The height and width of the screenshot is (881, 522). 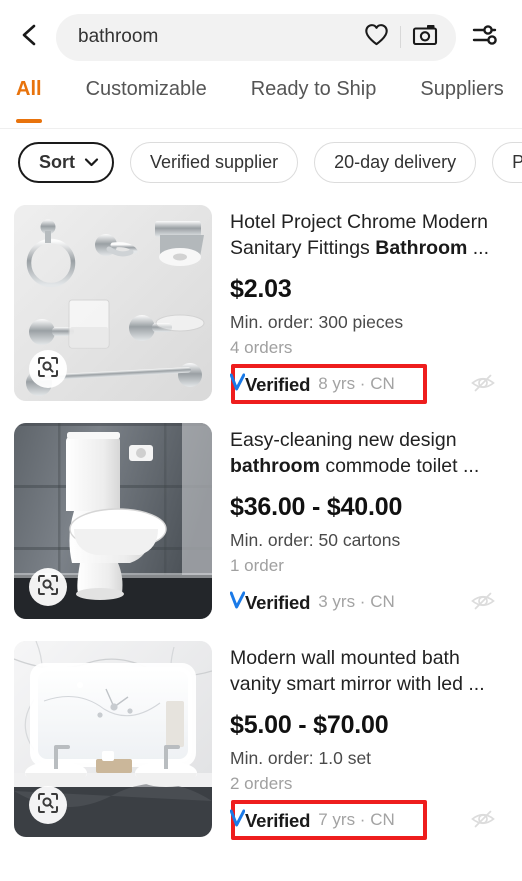 What do you see at coordinates (261, 101) in the screenshot?
I see `category-tabs: All Customizable Ready to Ship Suppliers` at bounding box center [261, 101].